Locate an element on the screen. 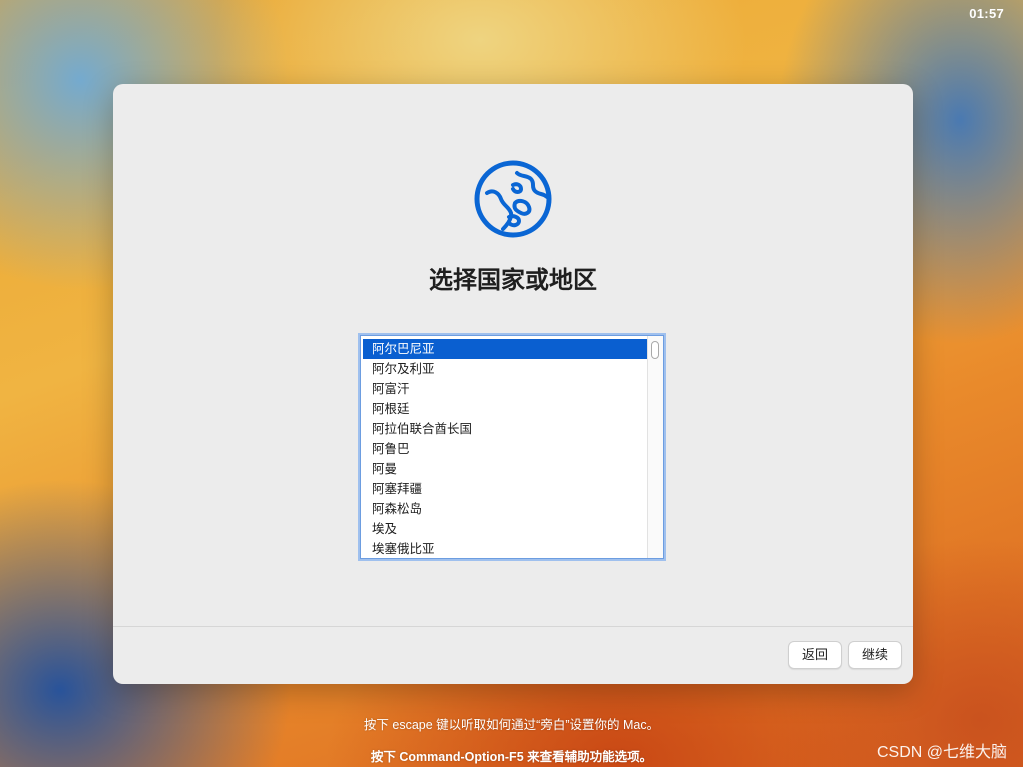 Image resolution: width=1023 pixels, height=767 pixels. scrollbar-thumb is located at coordinates (655, 350).